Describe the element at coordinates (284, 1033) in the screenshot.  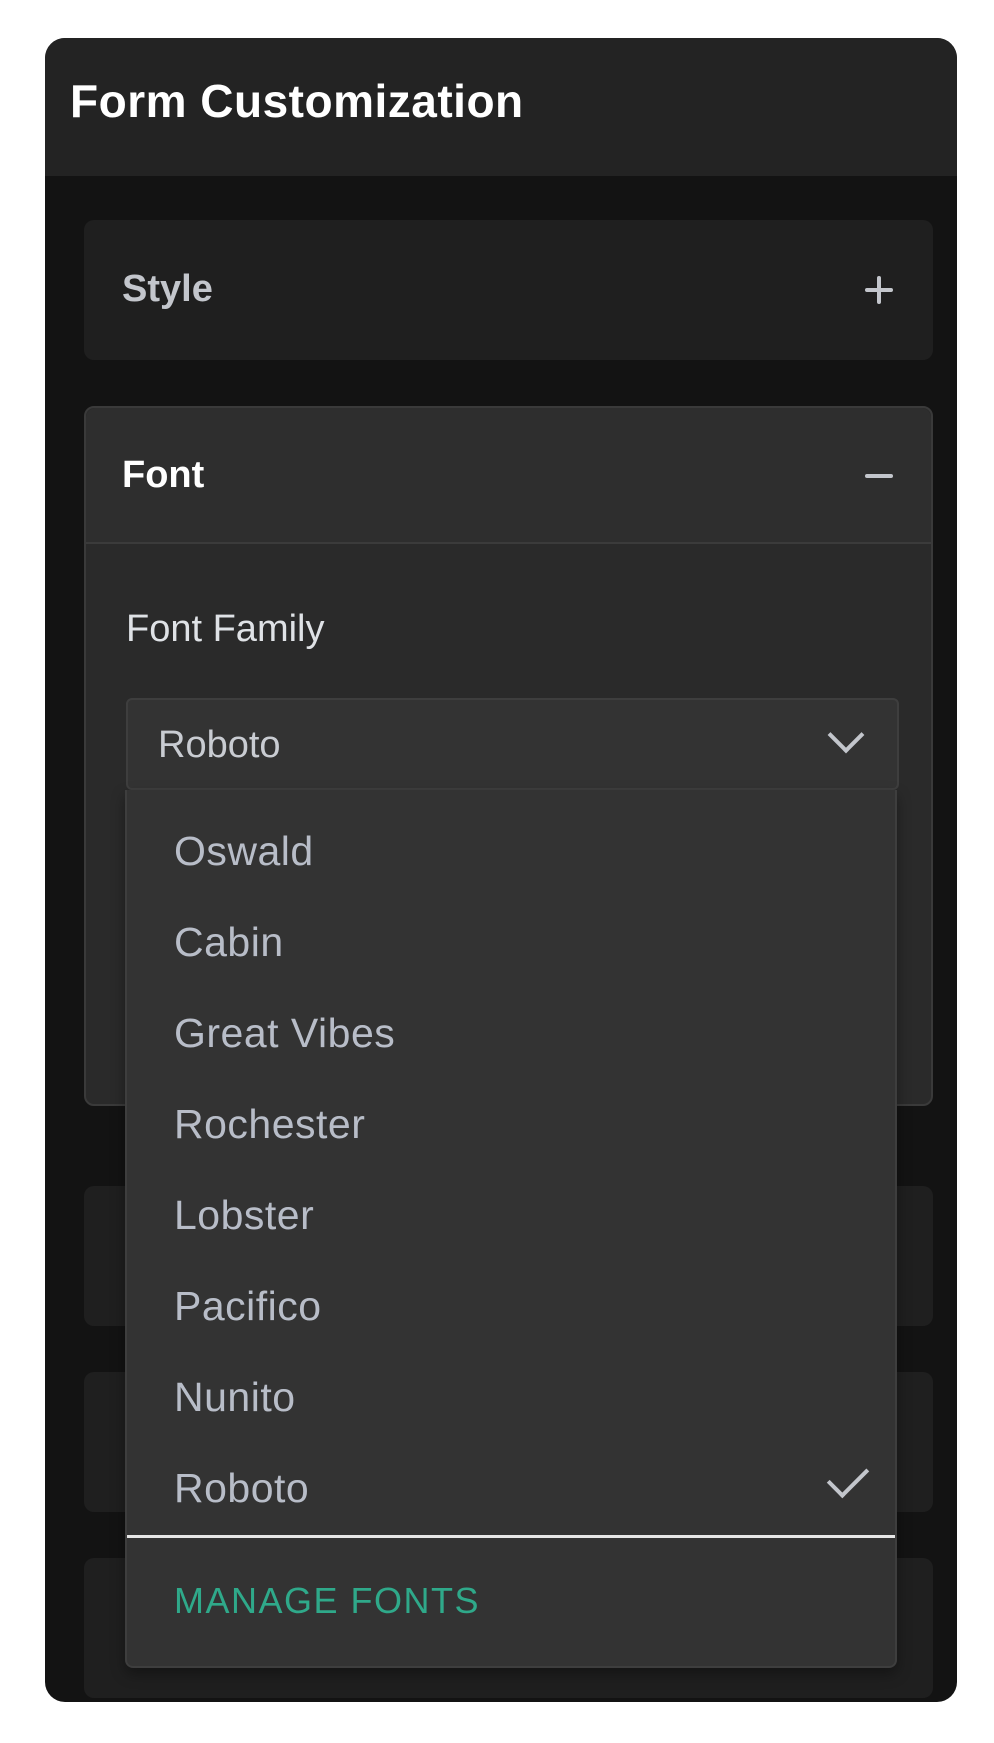
I see `font-option-great-vibes: Great Vibes` at that location.